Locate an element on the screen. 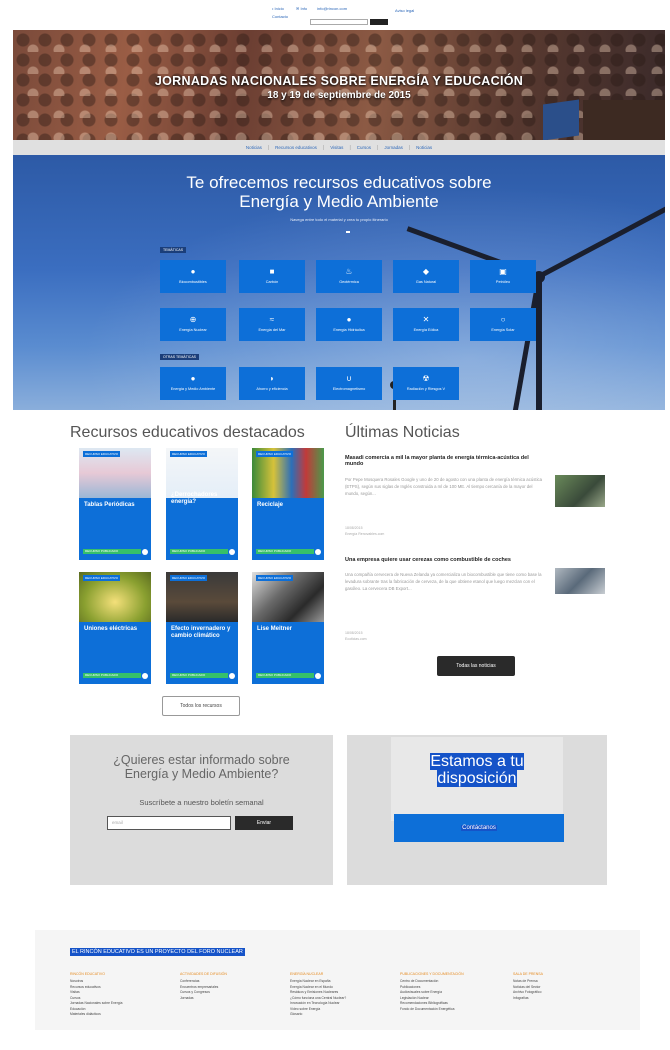  tile-energia-hidraulica: ● Energía Hidráulica is located at coordinates (349, 324).